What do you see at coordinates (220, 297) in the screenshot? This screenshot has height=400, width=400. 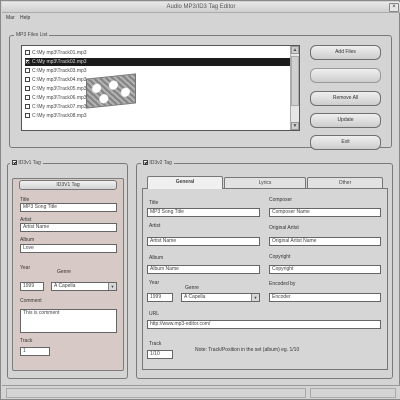 I see `v2-genre-select: A Capella ▼` at bounding box center [220, 297].